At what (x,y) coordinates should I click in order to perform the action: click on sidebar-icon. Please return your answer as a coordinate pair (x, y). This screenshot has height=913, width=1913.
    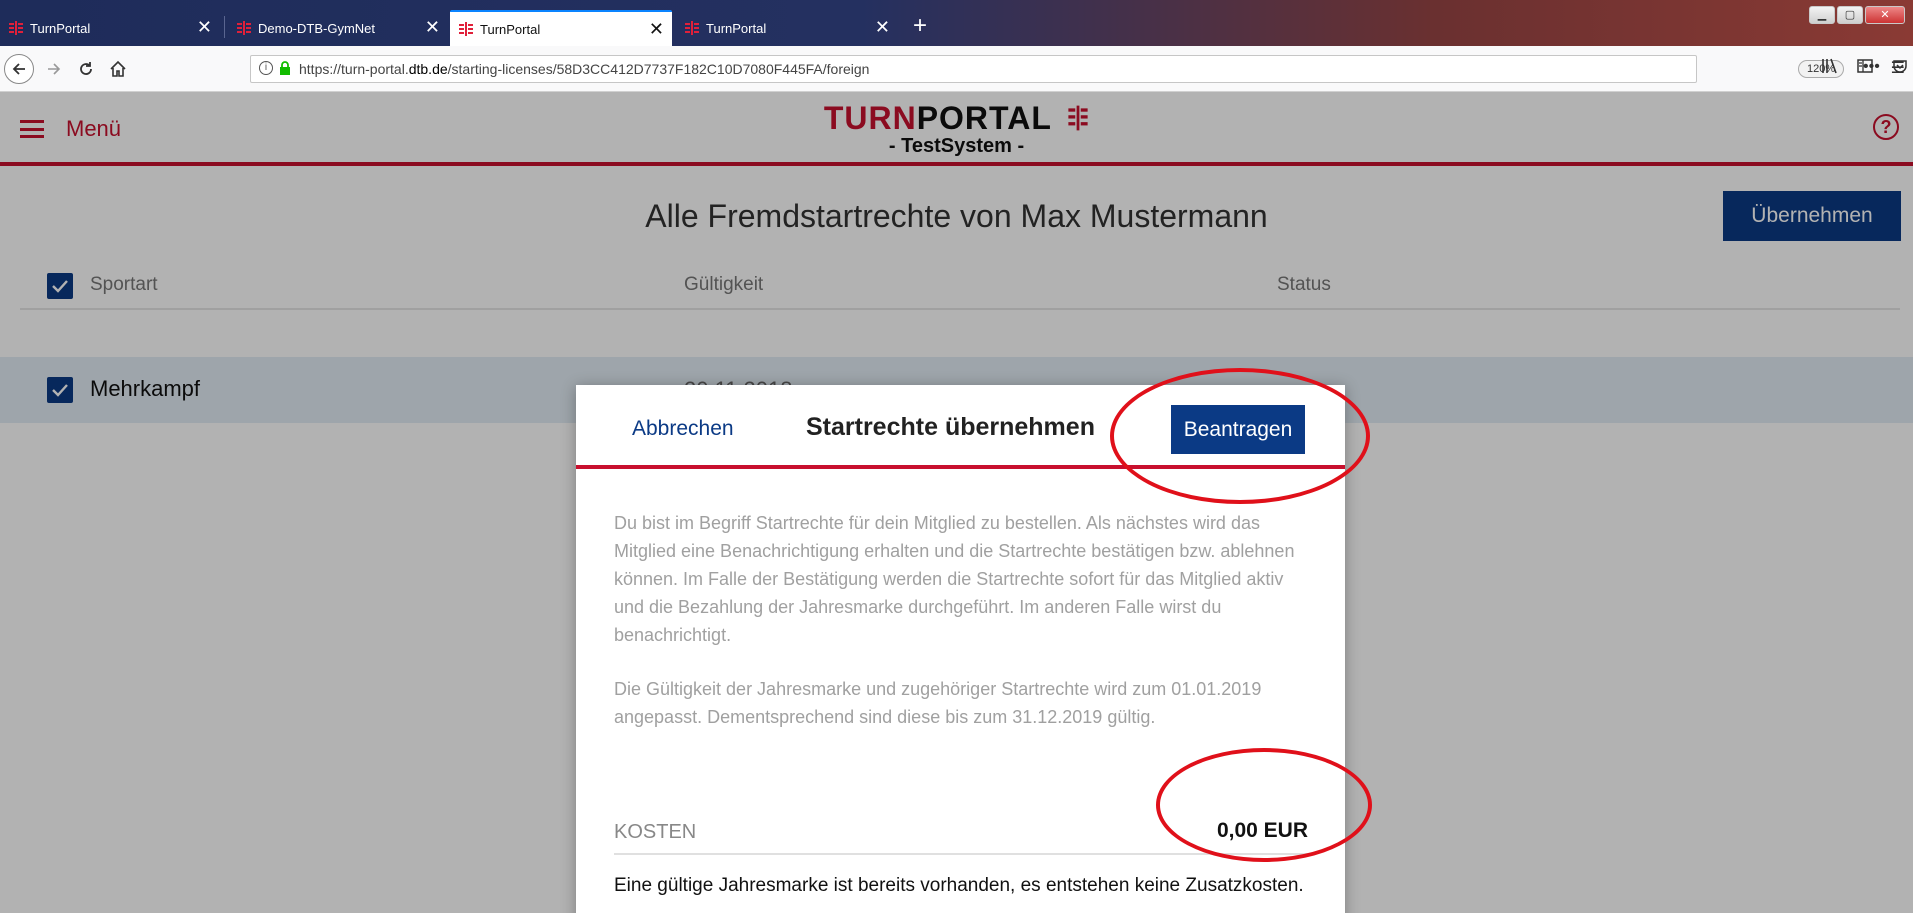
    Looking at the image, I should click on (1864, 68).